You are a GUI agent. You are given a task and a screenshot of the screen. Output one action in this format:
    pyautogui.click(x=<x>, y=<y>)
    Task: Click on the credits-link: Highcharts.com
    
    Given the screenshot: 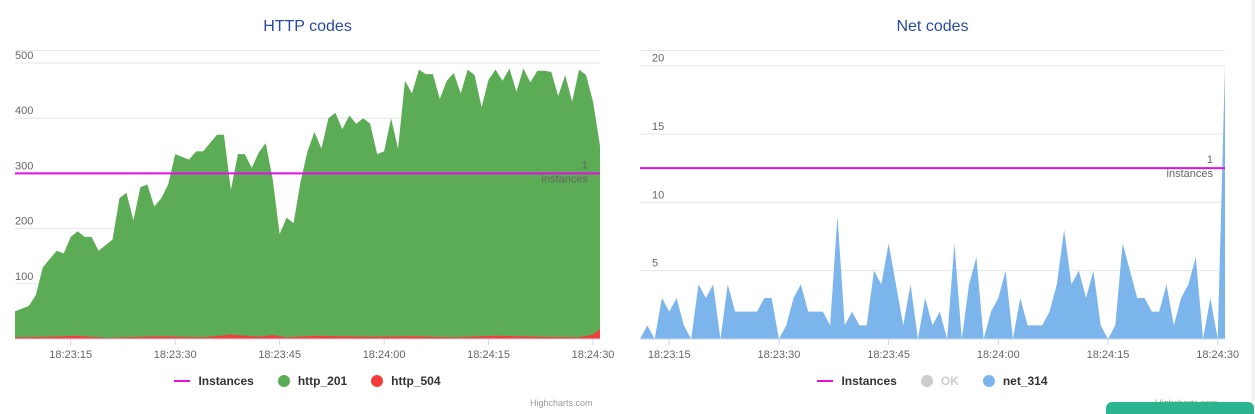 What is the action you would take?
    pyautogui.click(x=561, y=403)
    